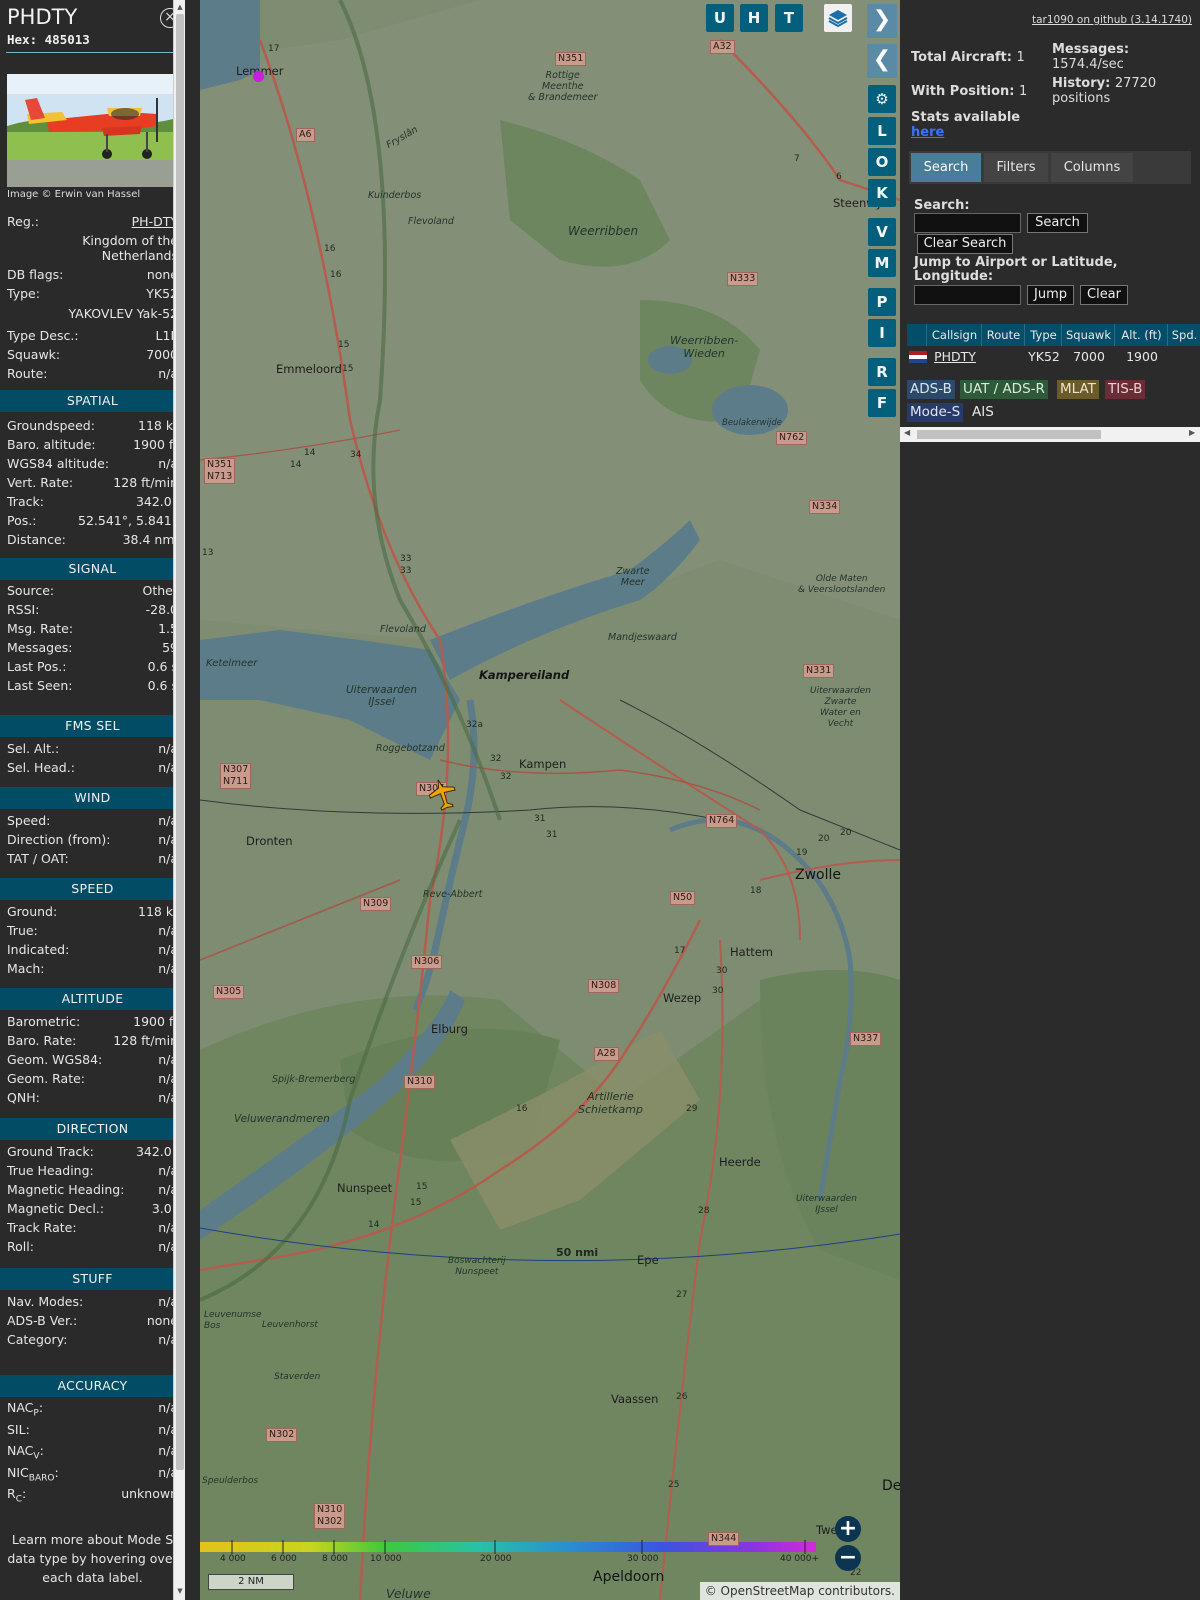  Describe the element at coordinates (824, 839) in the screenshot. I see `exit-20a: 20` at that location.